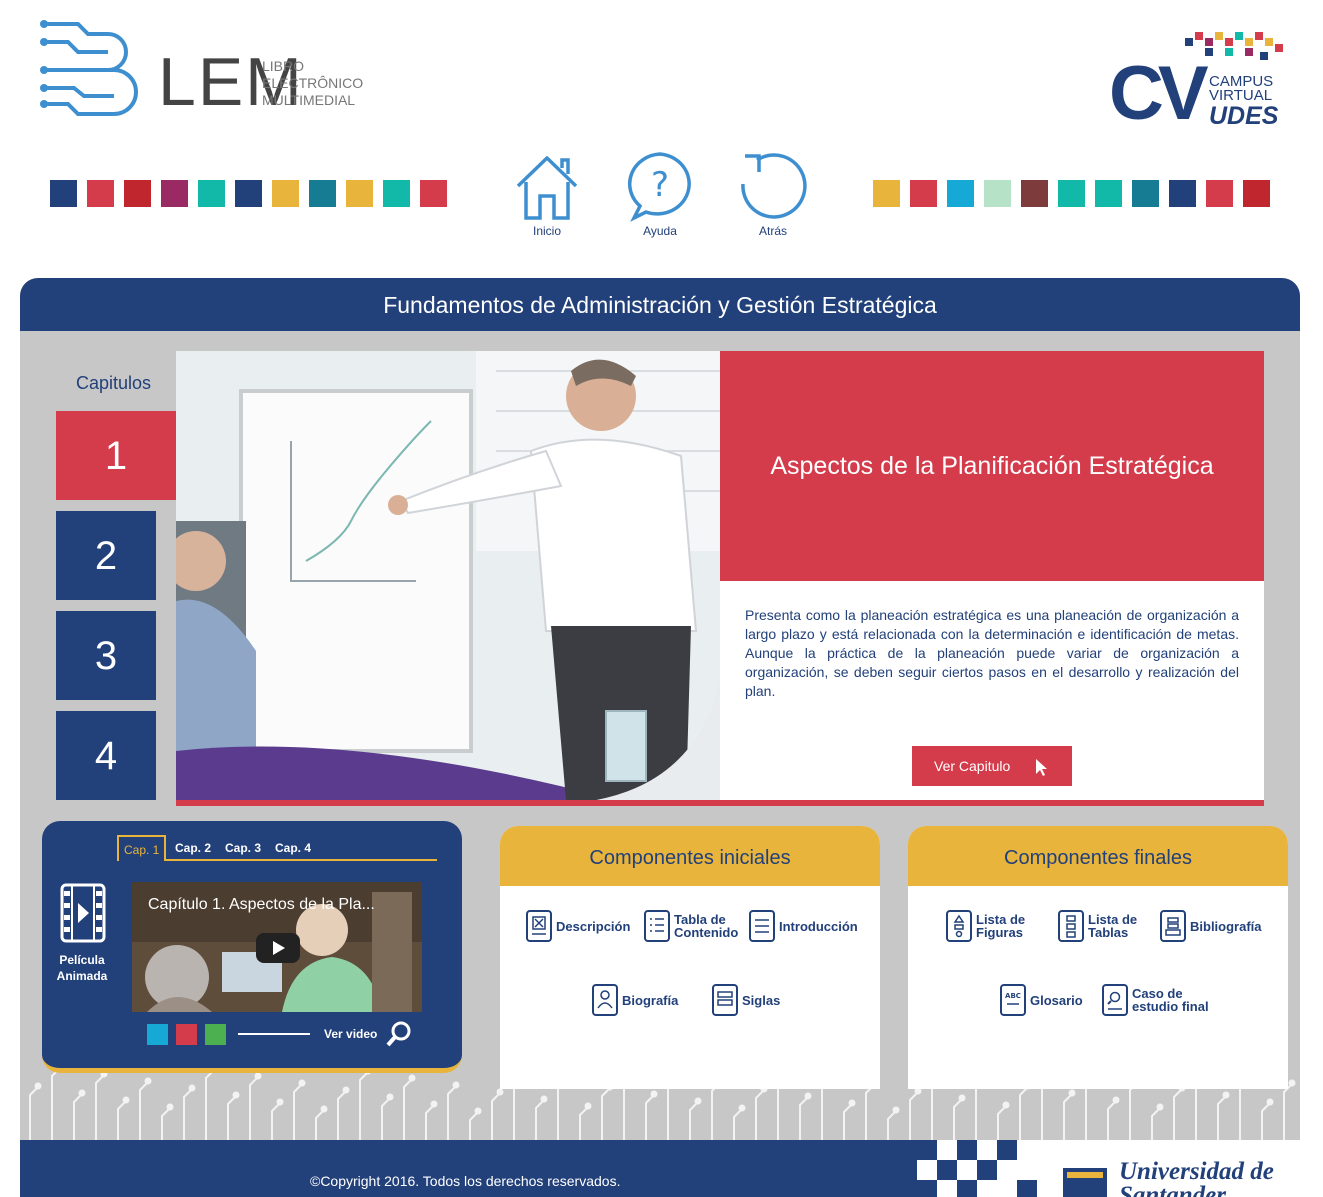  Describe the element at coordinates (1170, 1000) in the screenshot. I see `final-case-study-label: Caso de estudio final` at that location.